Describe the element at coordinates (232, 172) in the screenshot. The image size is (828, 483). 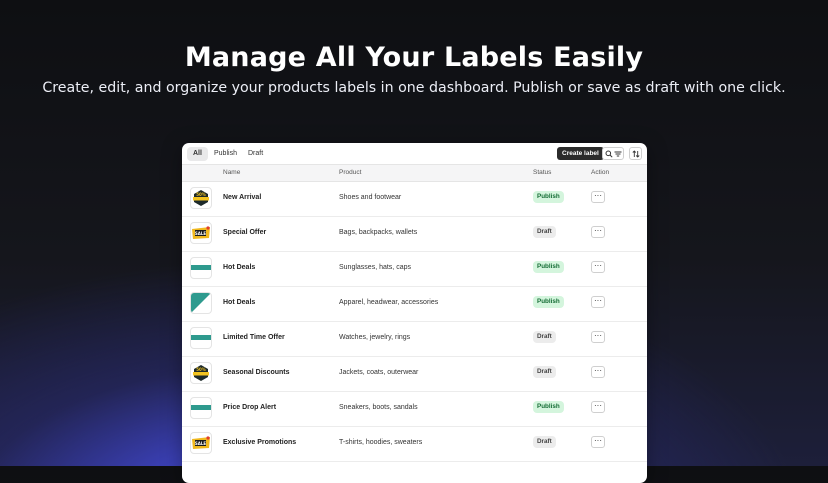
I see `column-name: Name` at that location.